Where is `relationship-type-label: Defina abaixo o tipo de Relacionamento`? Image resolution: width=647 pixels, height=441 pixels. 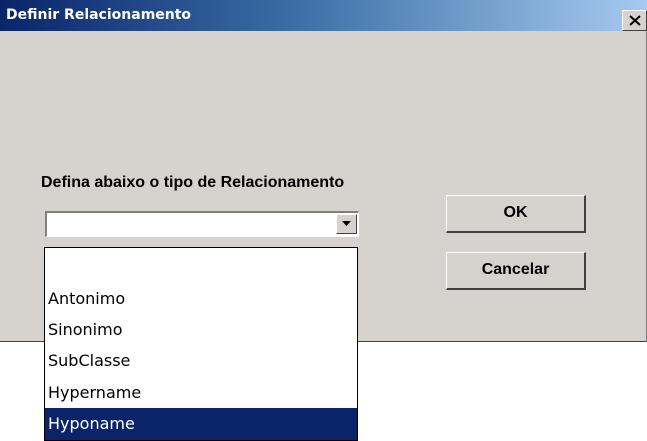
relationship-type-label: Defina abaixo o tipo de Relacionamento is located at coordinates (193, 182).